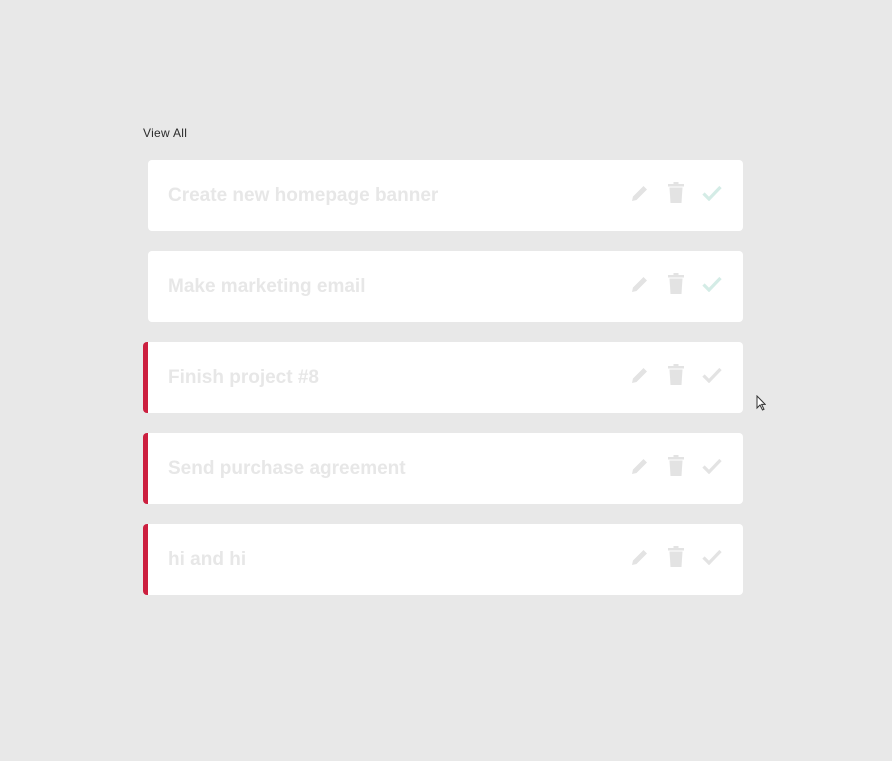 This screenshot has width=892, height=761. Describe the element at coordinates (443, 559) in the screenshot. I see `task-card: hi and hi` at that location.